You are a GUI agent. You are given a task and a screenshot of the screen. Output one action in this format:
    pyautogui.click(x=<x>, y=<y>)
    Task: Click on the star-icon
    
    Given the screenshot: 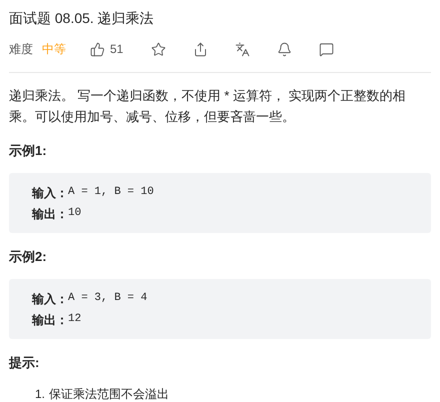 What is the action you would take?
    pyautogui.click(x=158, y=49)
    